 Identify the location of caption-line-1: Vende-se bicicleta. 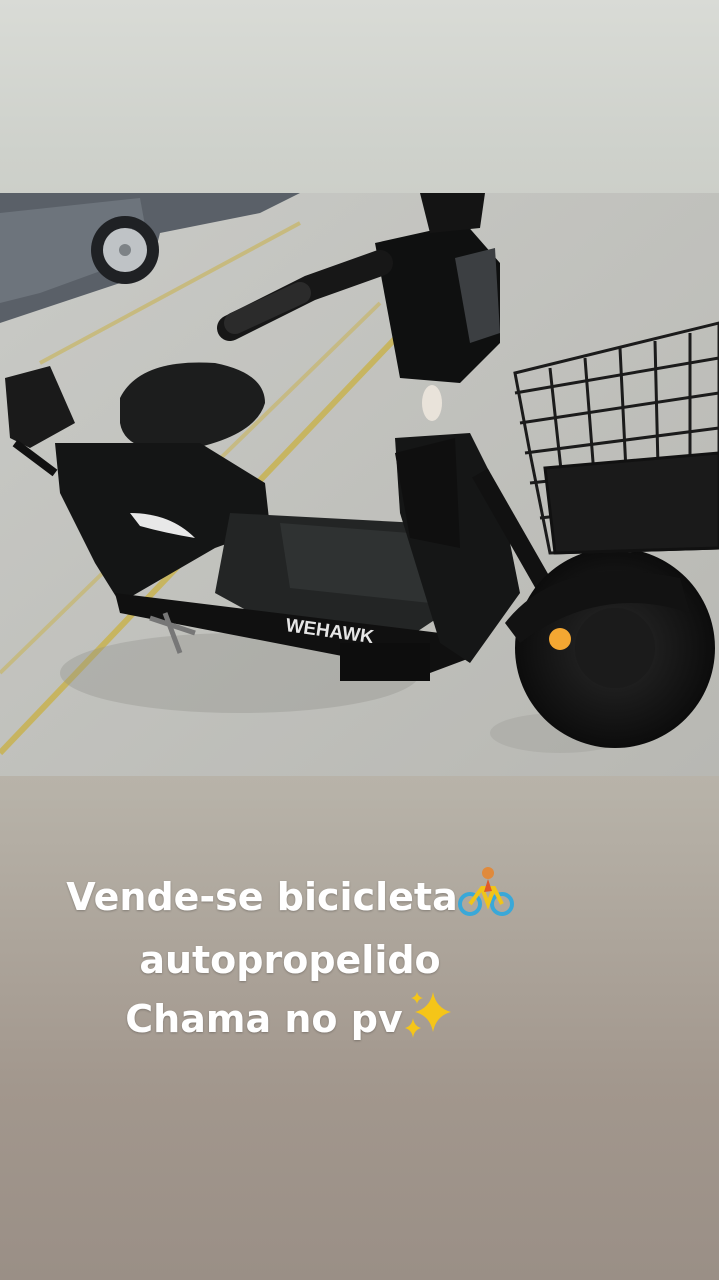
(290, 899).